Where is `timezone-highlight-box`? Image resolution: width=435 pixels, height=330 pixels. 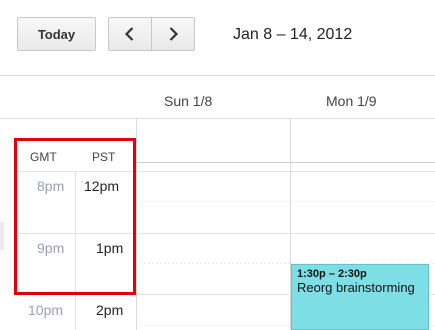
timezone-highlight-box is located at coordinates (75, 216).